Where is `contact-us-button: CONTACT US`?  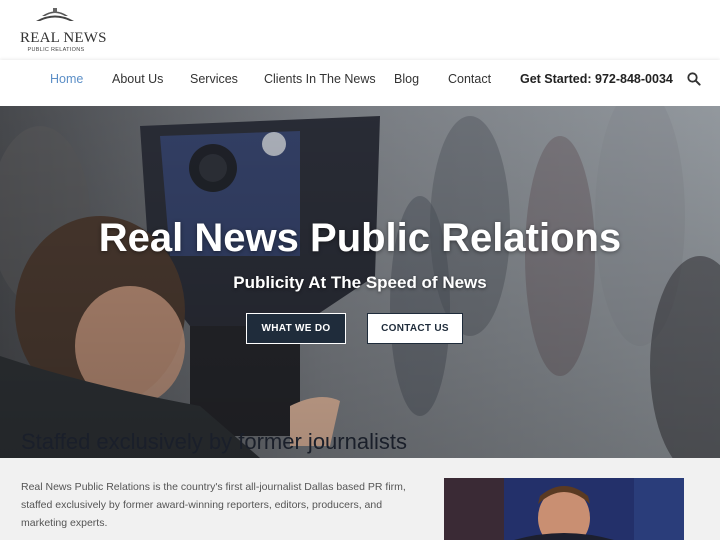 contact-us-button: CONTACT US is located at coordinates (415, 328).